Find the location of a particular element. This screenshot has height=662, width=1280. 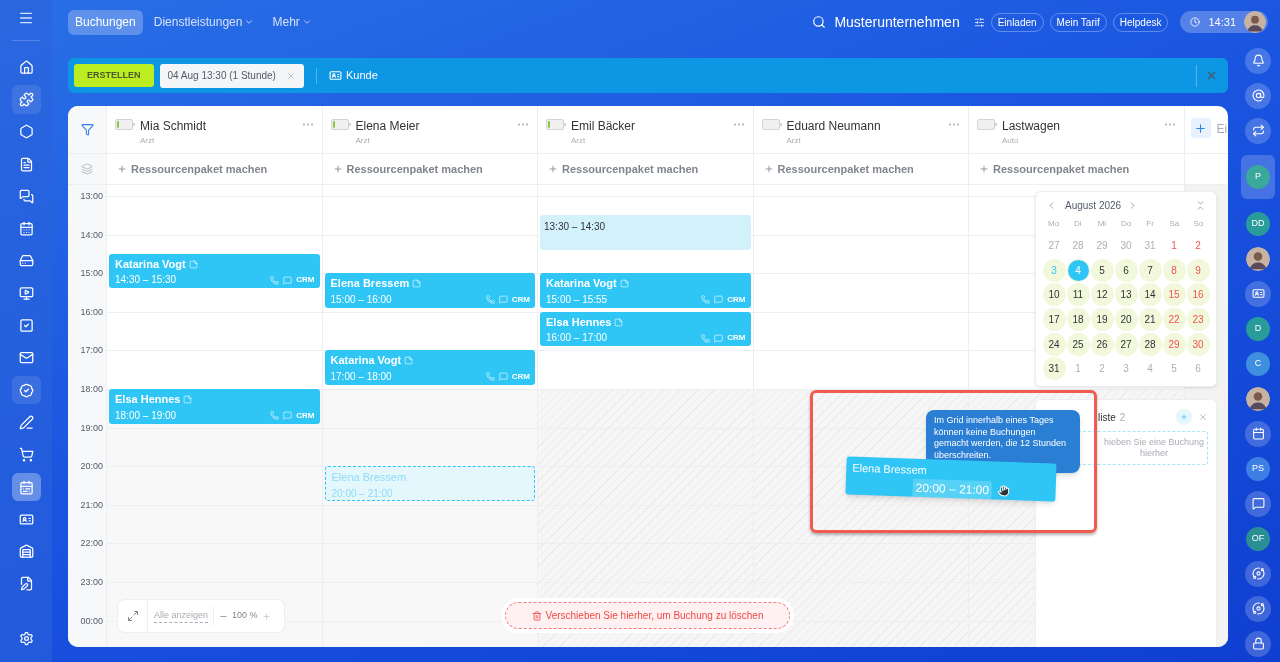

calendar-day: 22 is located at coordinates (1174, 320).